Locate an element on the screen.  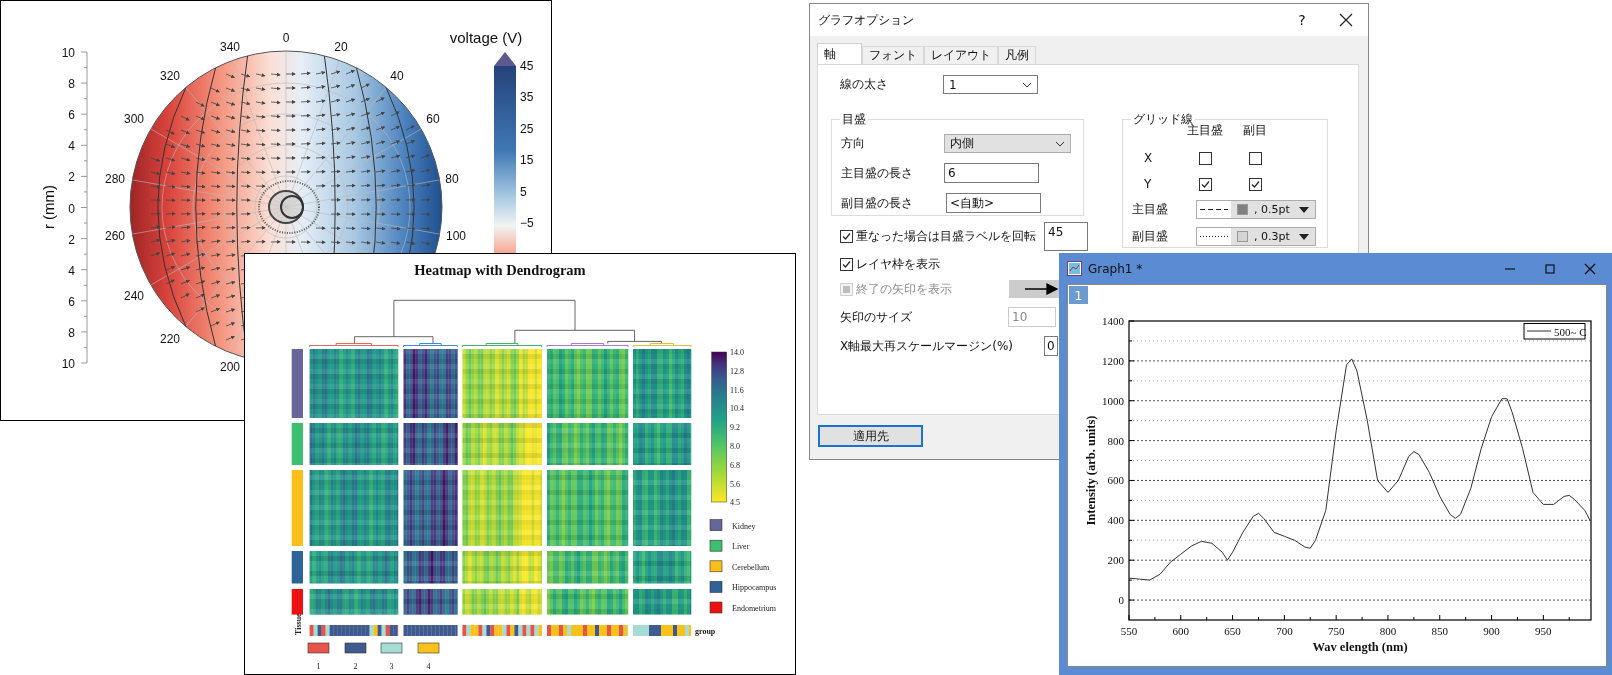
input-field: 45 is located at coordinates (1066, 236).